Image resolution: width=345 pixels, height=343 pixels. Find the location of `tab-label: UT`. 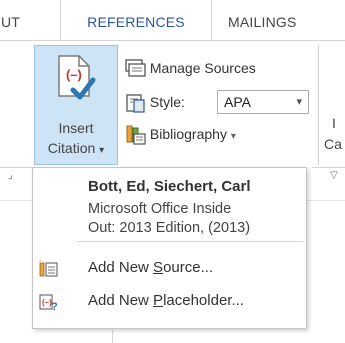

tab-label: UT is located at coordinates (11, 22).